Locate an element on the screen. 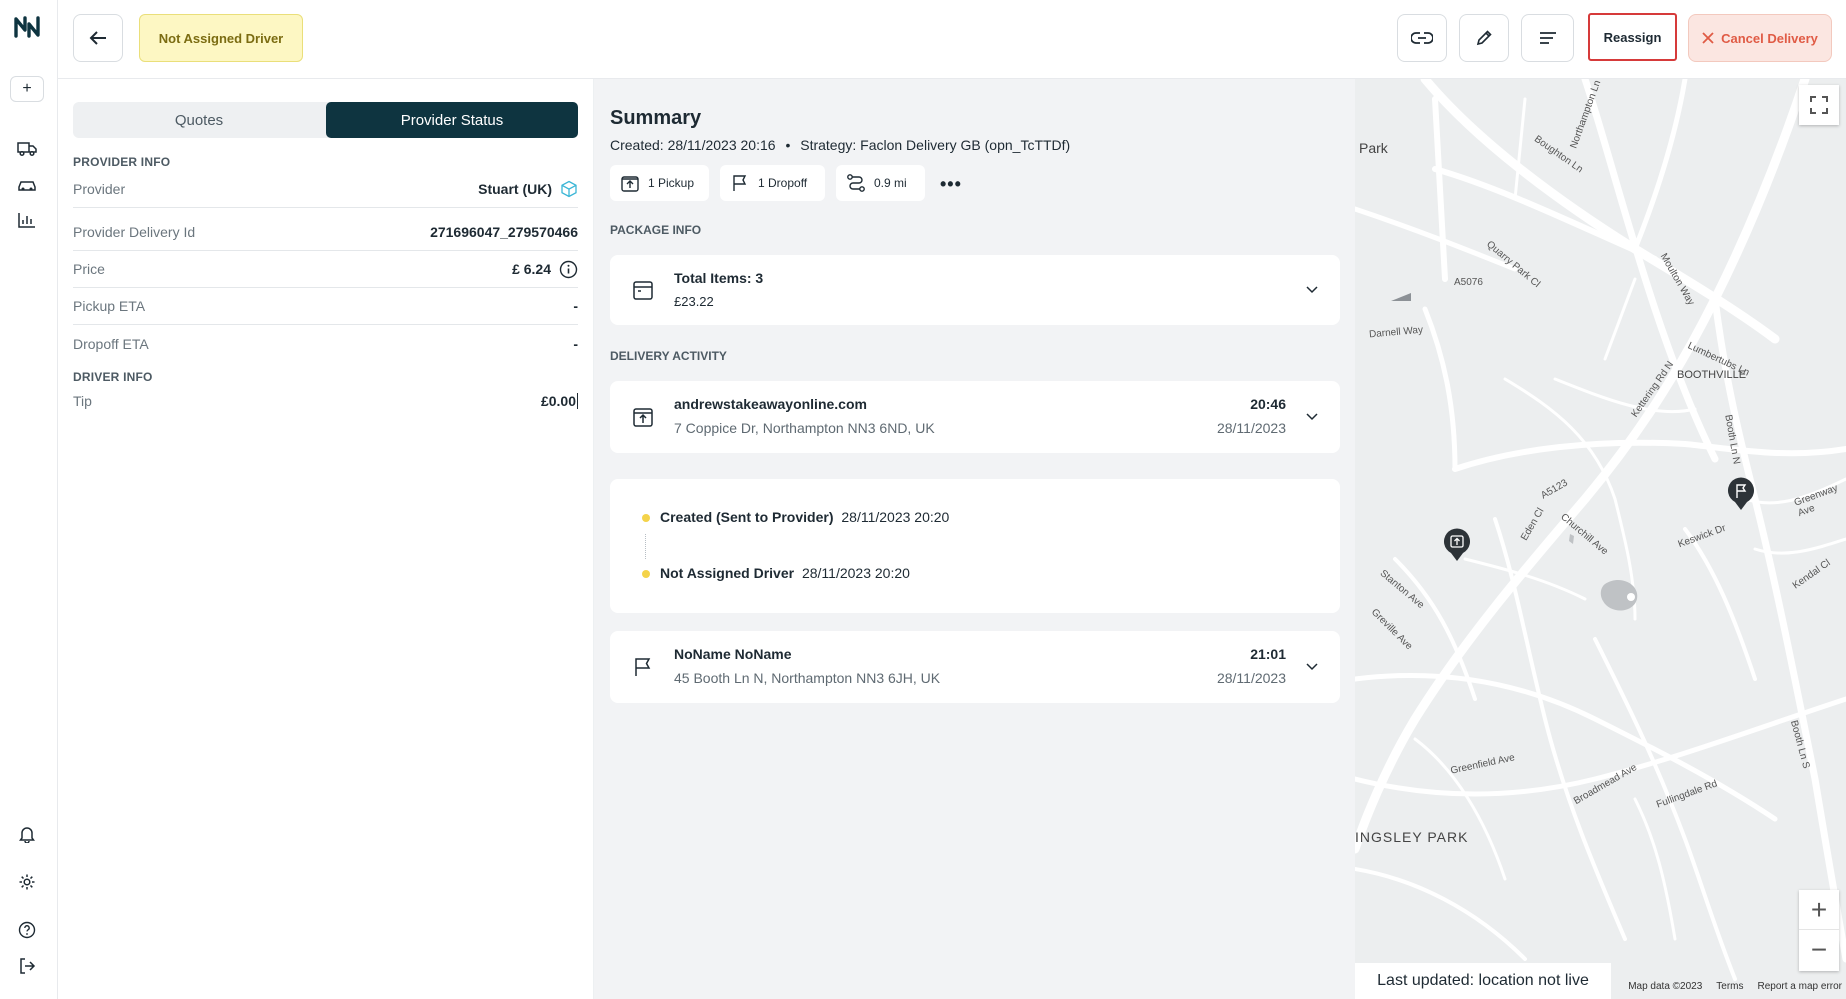 Image resolution: width=1846 pixels, height=999 pixels. provider-delivery-id-label: Provider Delivery Id is located at coordinates (134, 232).